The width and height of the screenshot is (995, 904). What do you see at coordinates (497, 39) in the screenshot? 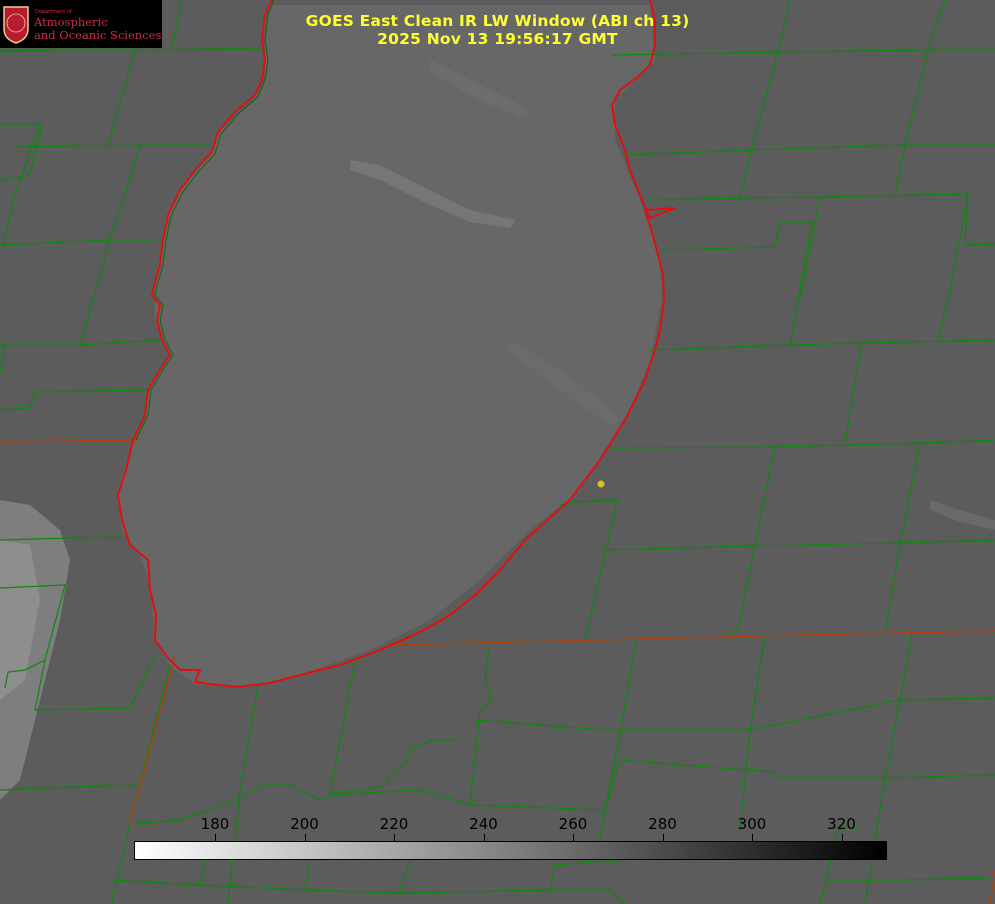
I see `image-timestamp: 2025 Nov 13 19:56:17 GMT` at bounding box center [497, 39].